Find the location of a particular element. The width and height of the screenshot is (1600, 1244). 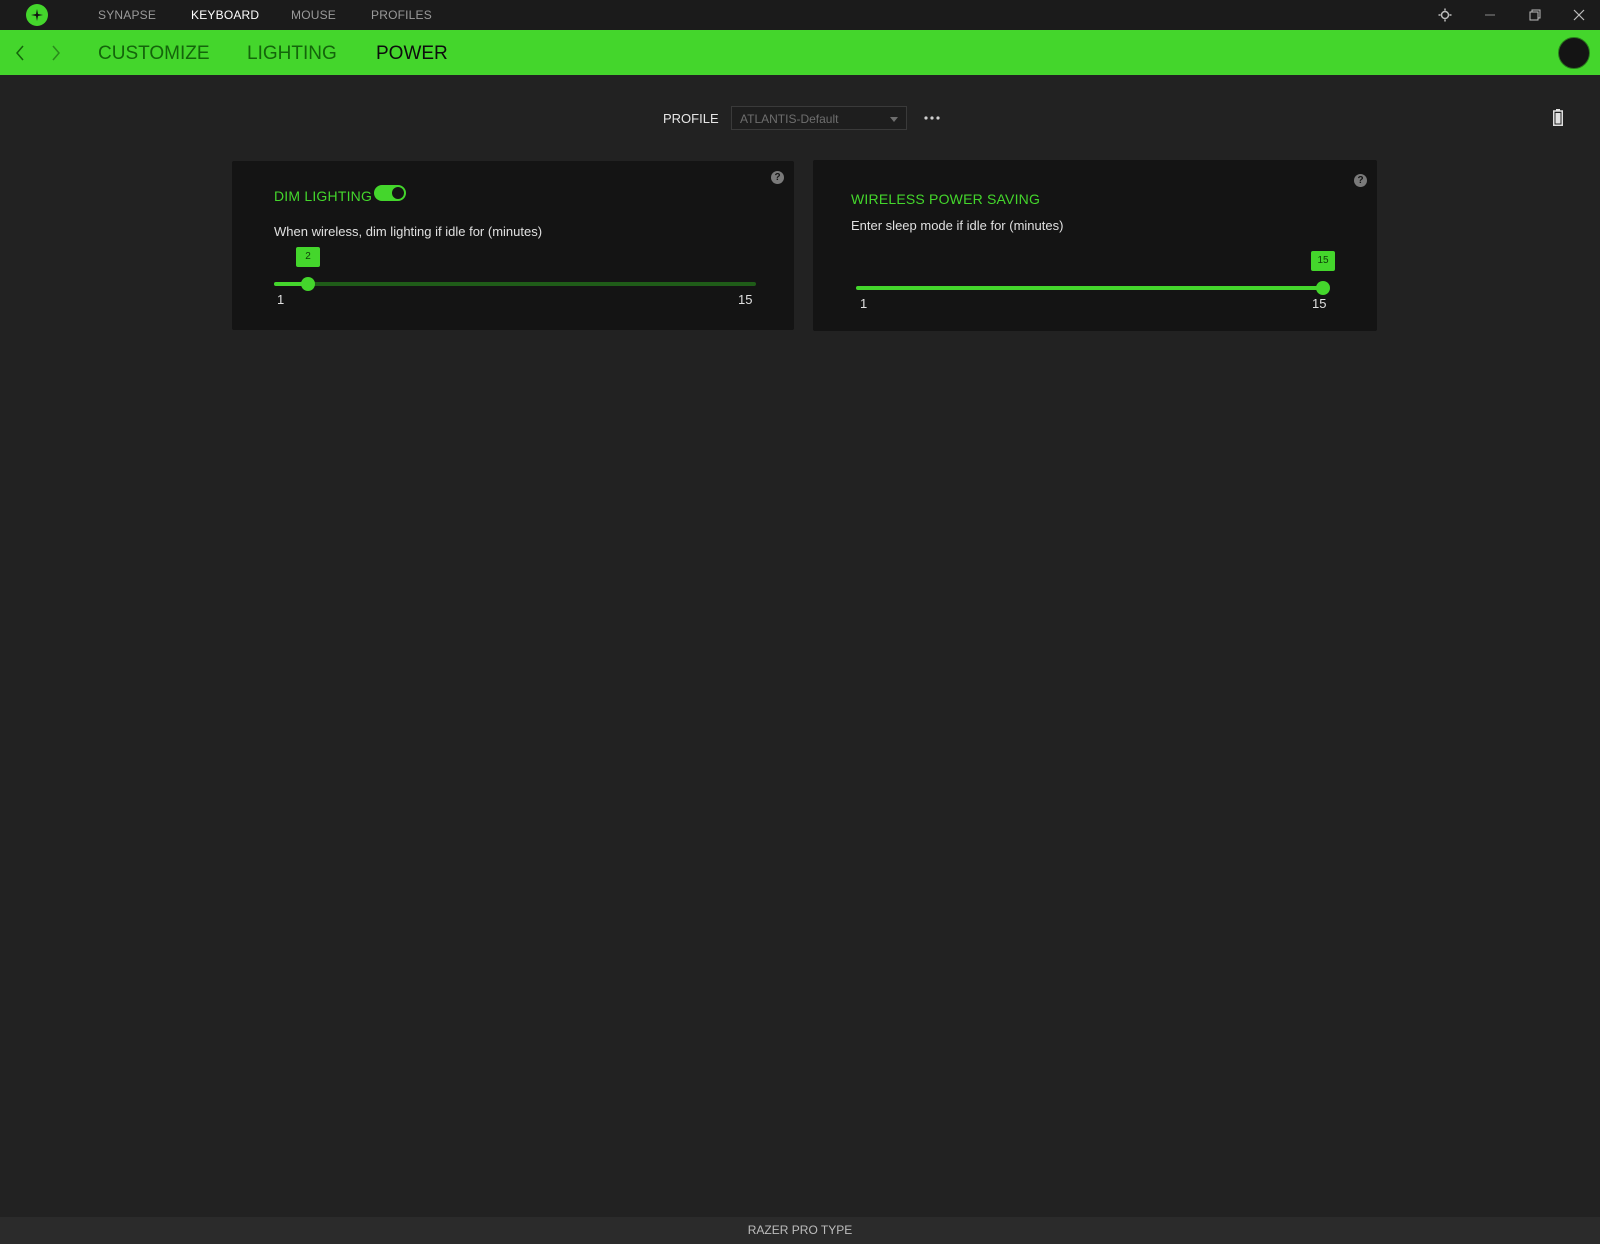

main-tab-profiles: PROFILES is located at coordinates (401, 15).